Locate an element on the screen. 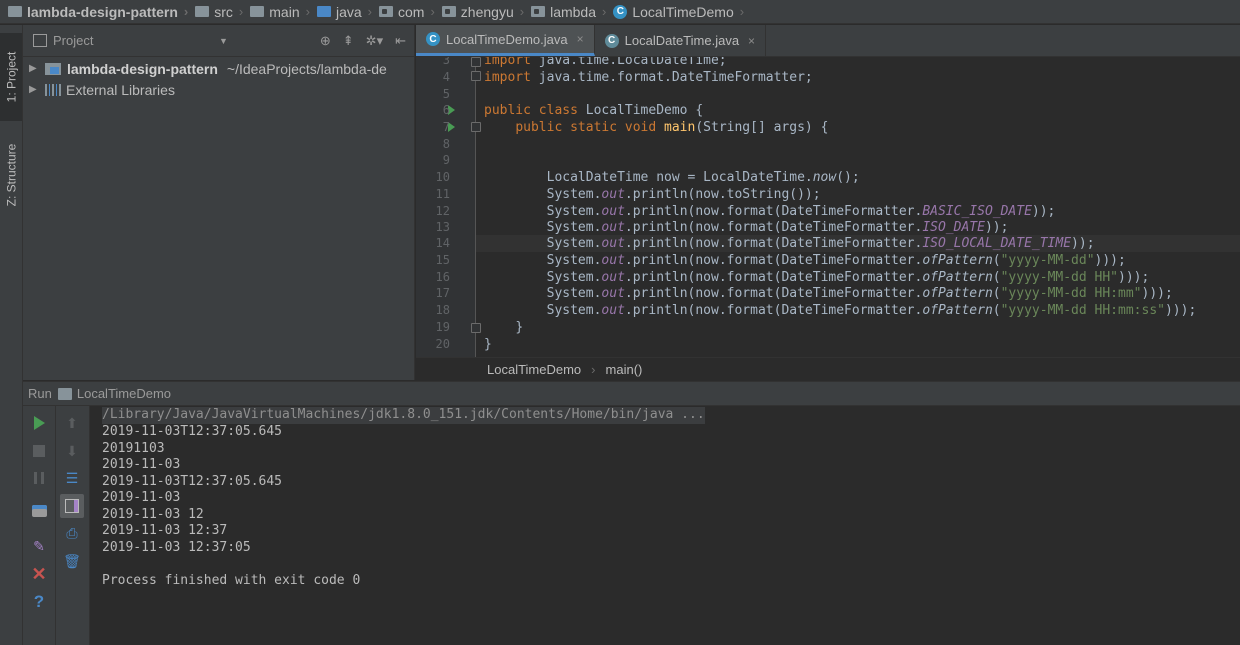 The image size is (1240, 645). breadcrumb-zhengyu: zhengyu › is located at coordinates (486, 12).